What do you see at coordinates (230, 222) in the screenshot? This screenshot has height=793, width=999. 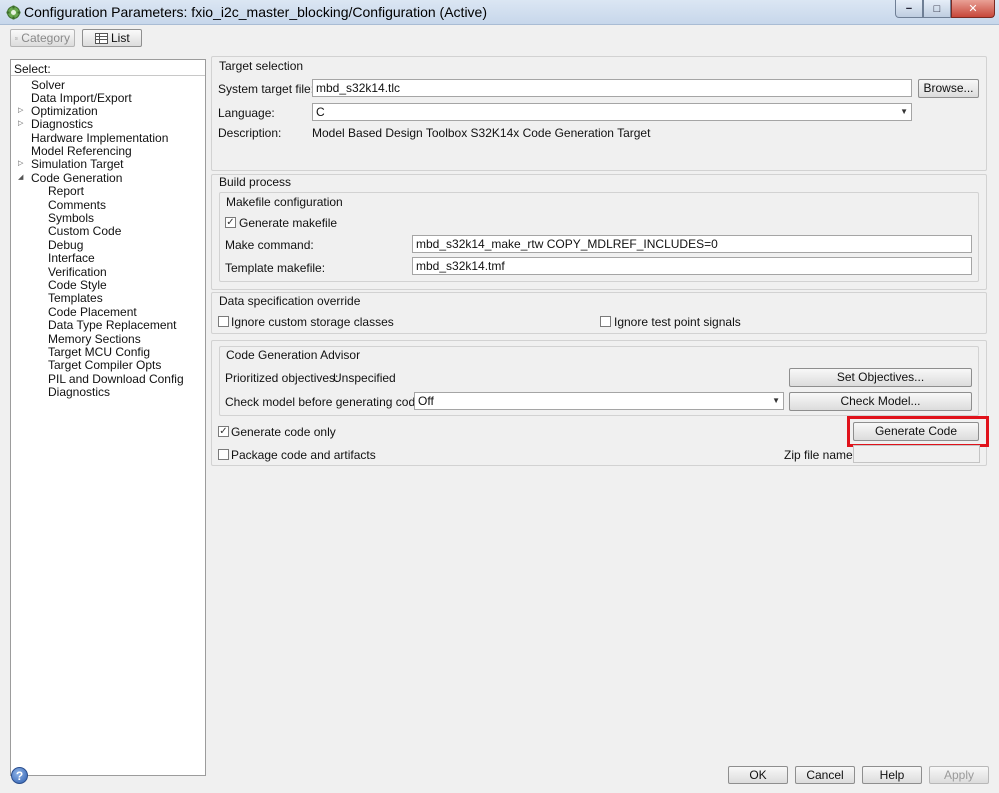 I see `generate-makefile-checkbox: ✓` at bounding box center [230, 222].